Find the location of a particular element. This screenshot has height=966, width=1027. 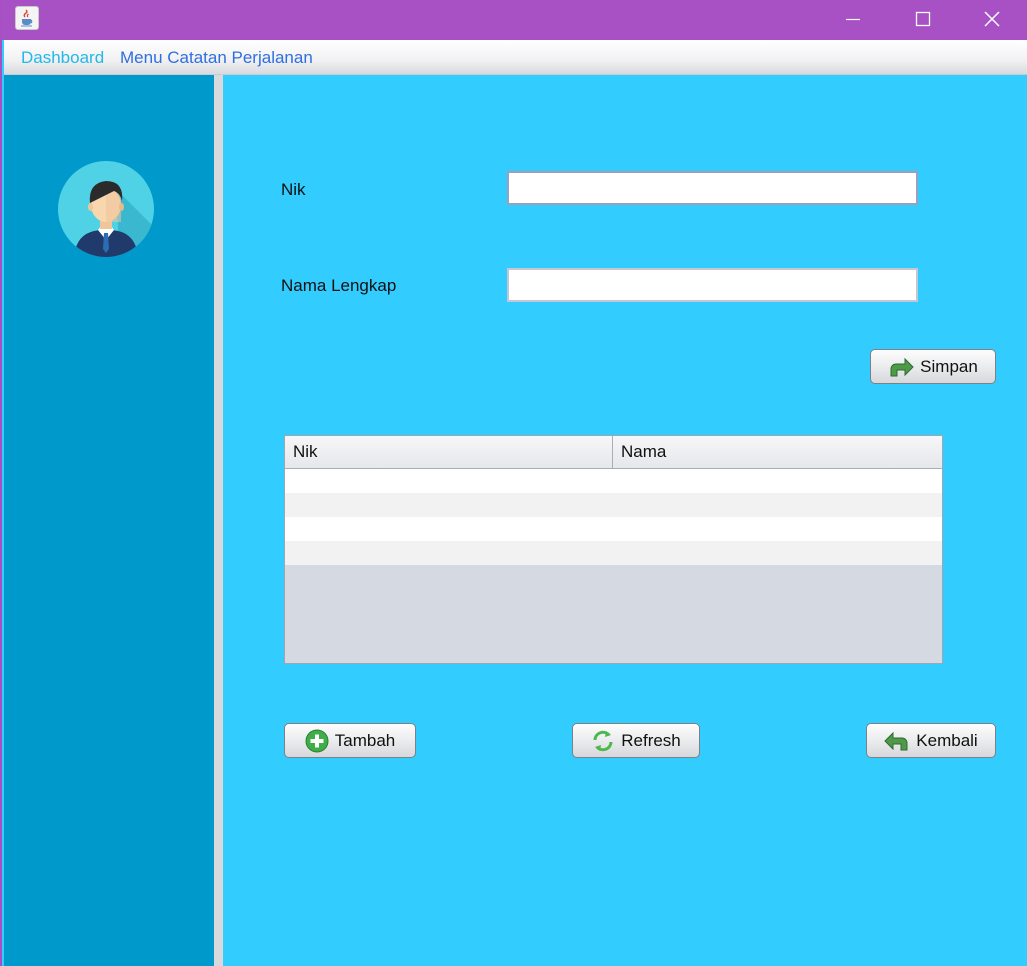

close-icon is located at coordinates (992, 19).